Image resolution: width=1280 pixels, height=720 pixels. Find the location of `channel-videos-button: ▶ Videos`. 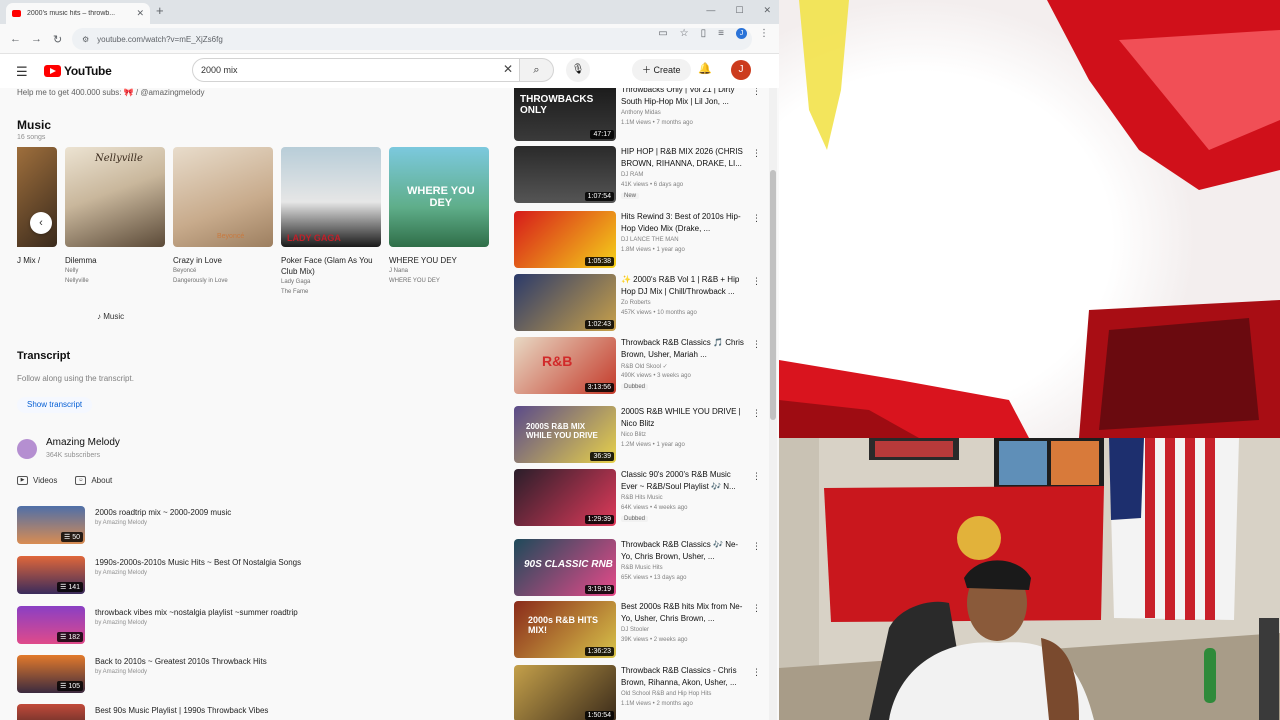

channel-videos-button: ▶ Videos is located at coordinates (37, 480).